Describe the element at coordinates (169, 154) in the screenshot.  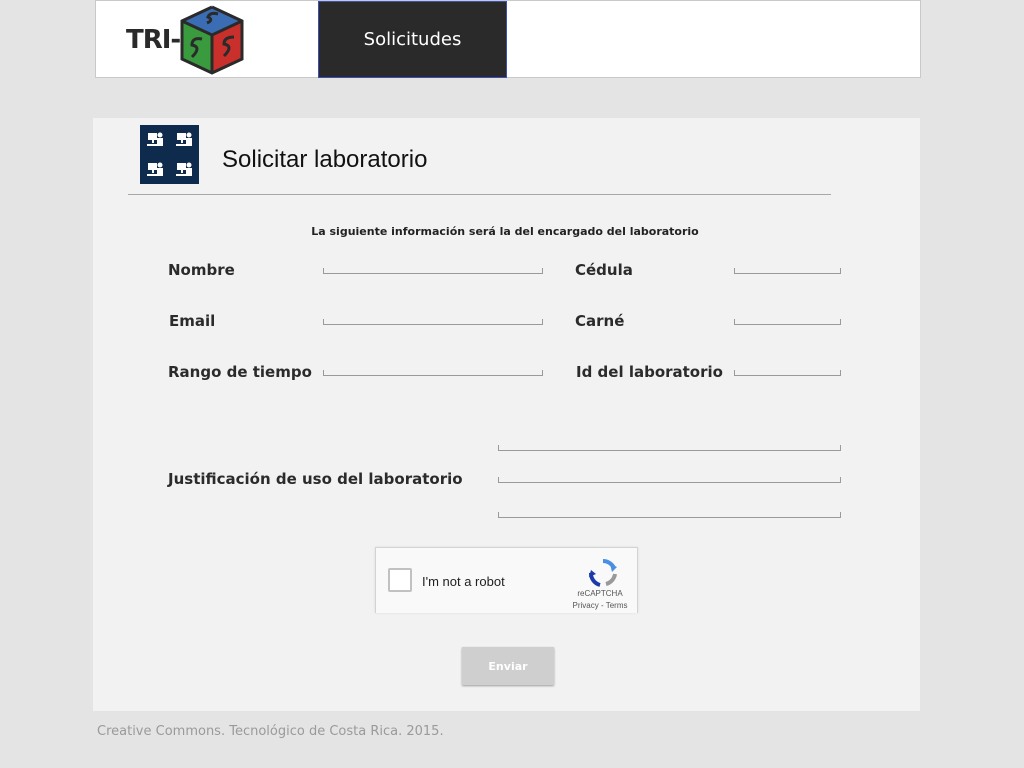
I see `computer-lab-icon` at that location.